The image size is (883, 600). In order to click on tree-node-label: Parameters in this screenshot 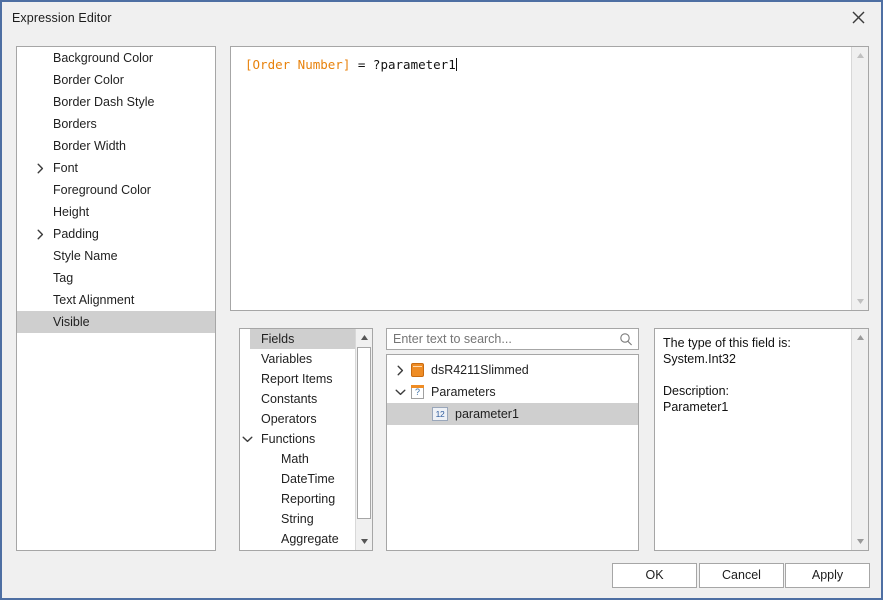, I will do `click(463, 392)`.